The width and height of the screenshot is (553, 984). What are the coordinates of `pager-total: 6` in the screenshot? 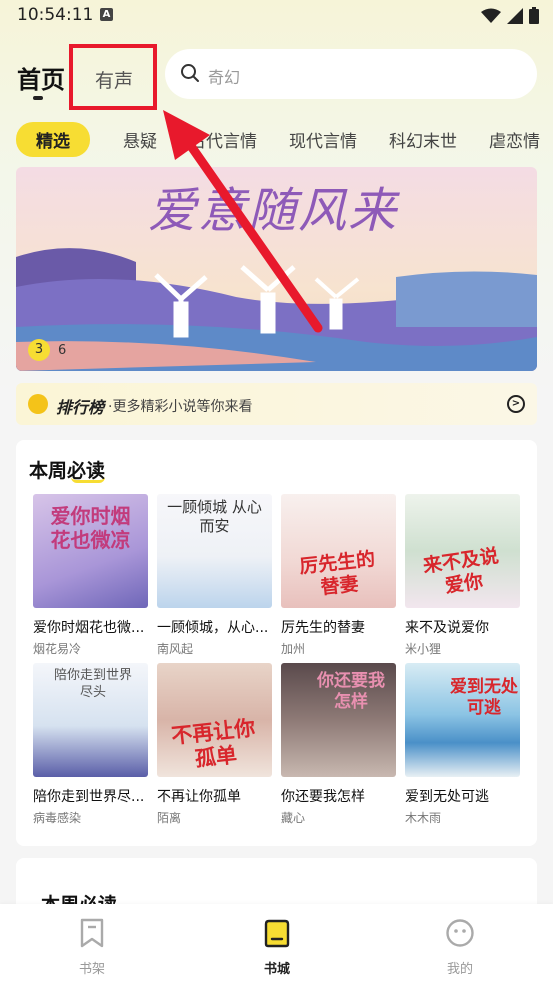 It's located at (62, 350).